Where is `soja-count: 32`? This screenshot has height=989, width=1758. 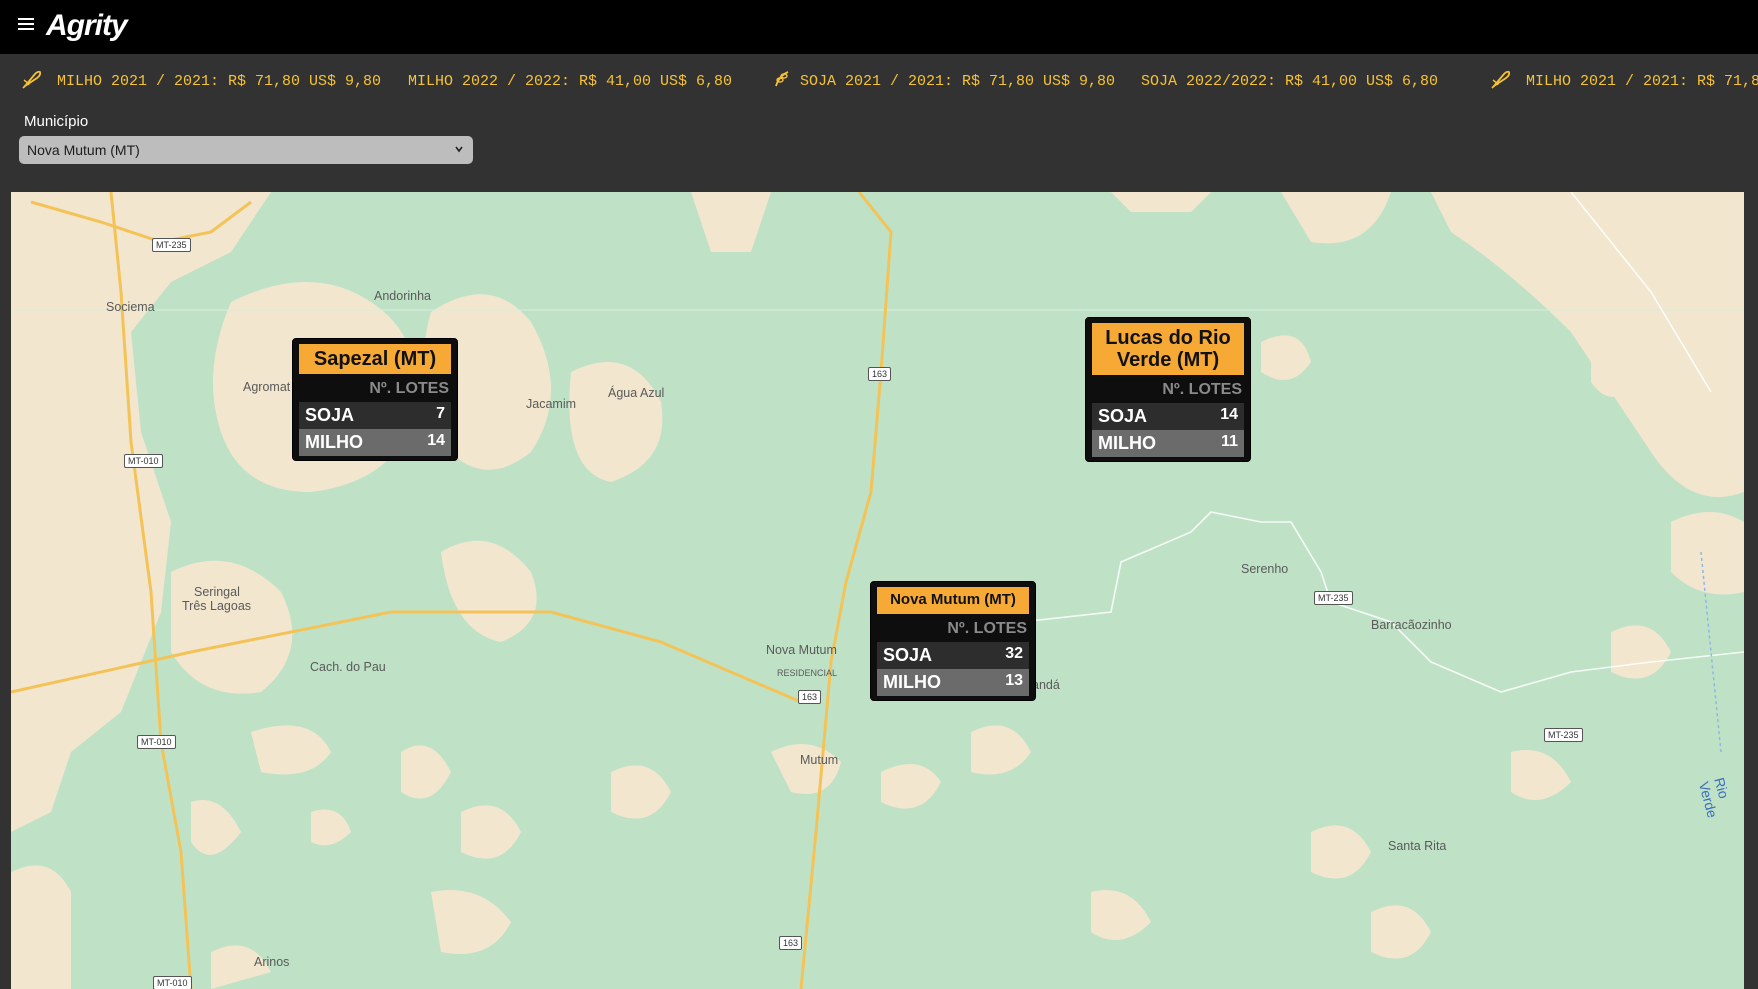
soja-count: 32 is located at coordinates (1014, 653).